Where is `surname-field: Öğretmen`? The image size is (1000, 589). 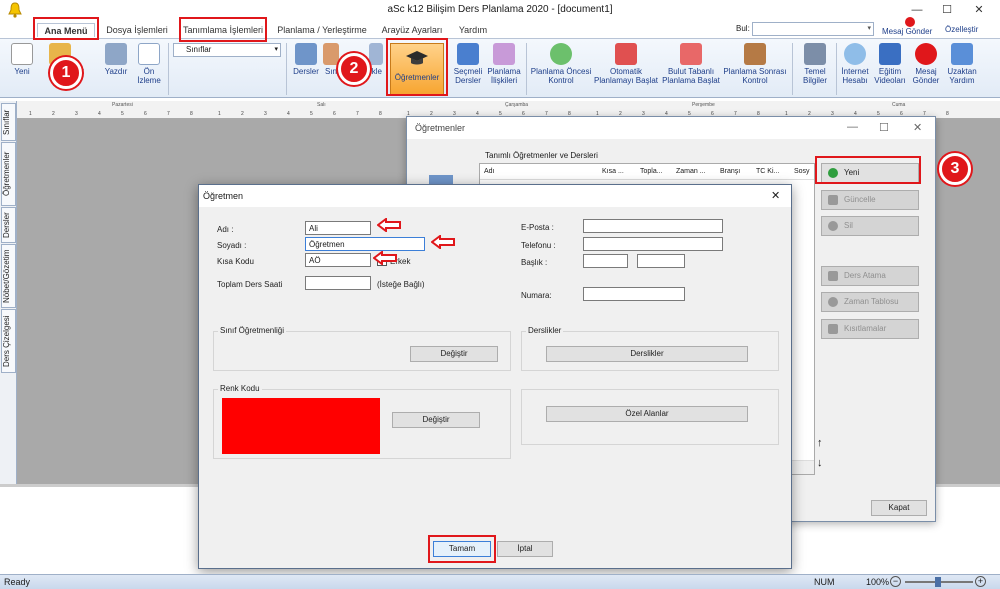
surname-field: Öğretmen is located at coordinates (365, 244).